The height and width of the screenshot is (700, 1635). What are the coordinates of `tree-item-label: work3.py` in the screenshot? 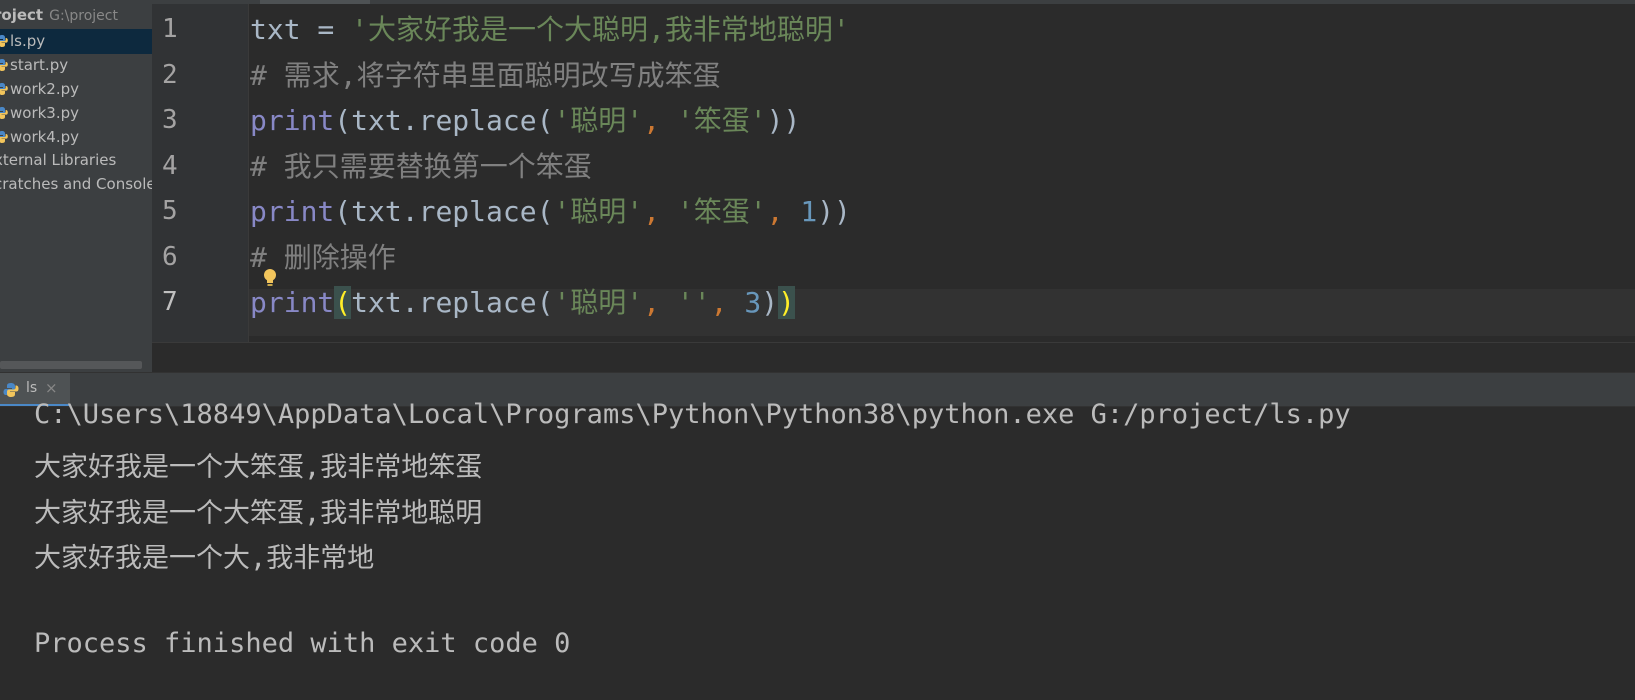 It's located at (45, 113).